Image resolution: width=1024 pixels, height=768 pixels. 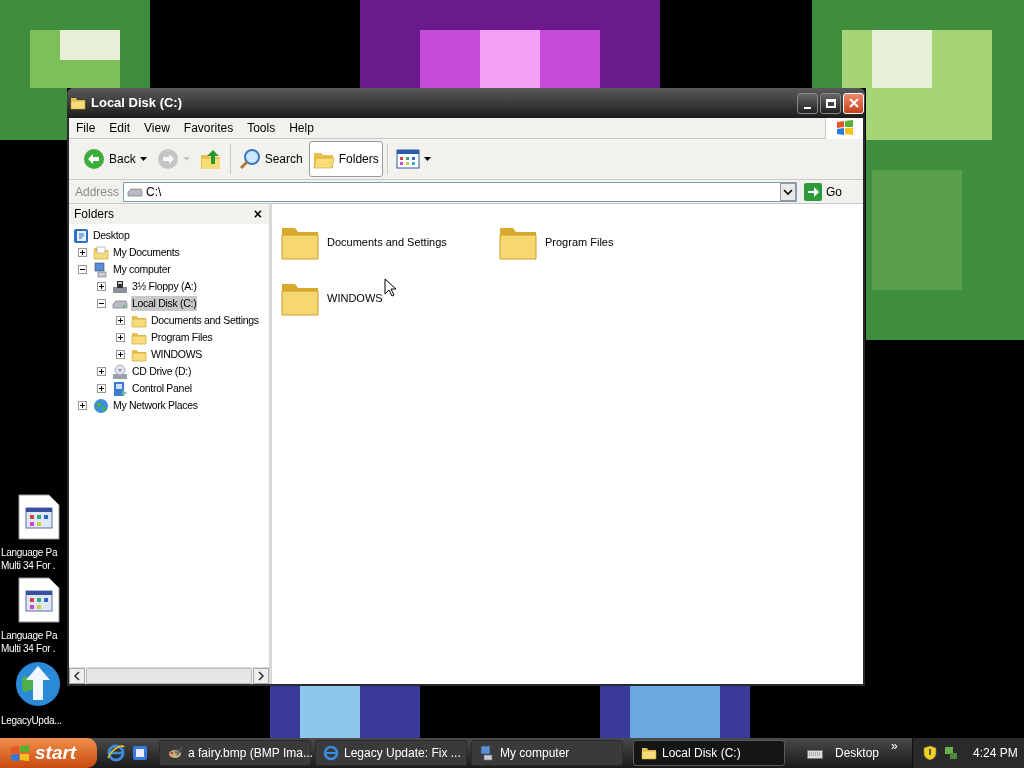 I want to click on cursor-icon, so click(x=390, y=287).